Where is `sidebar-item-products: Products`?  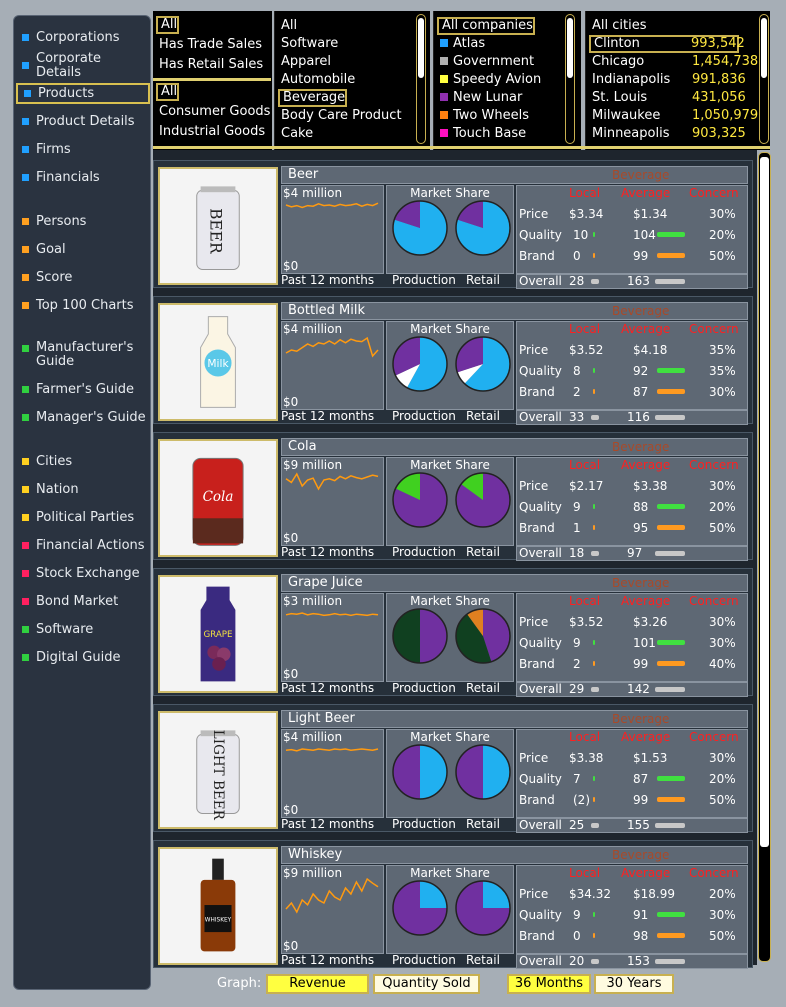
sidebar-item-products: Products is located at coordinates (83, 93).